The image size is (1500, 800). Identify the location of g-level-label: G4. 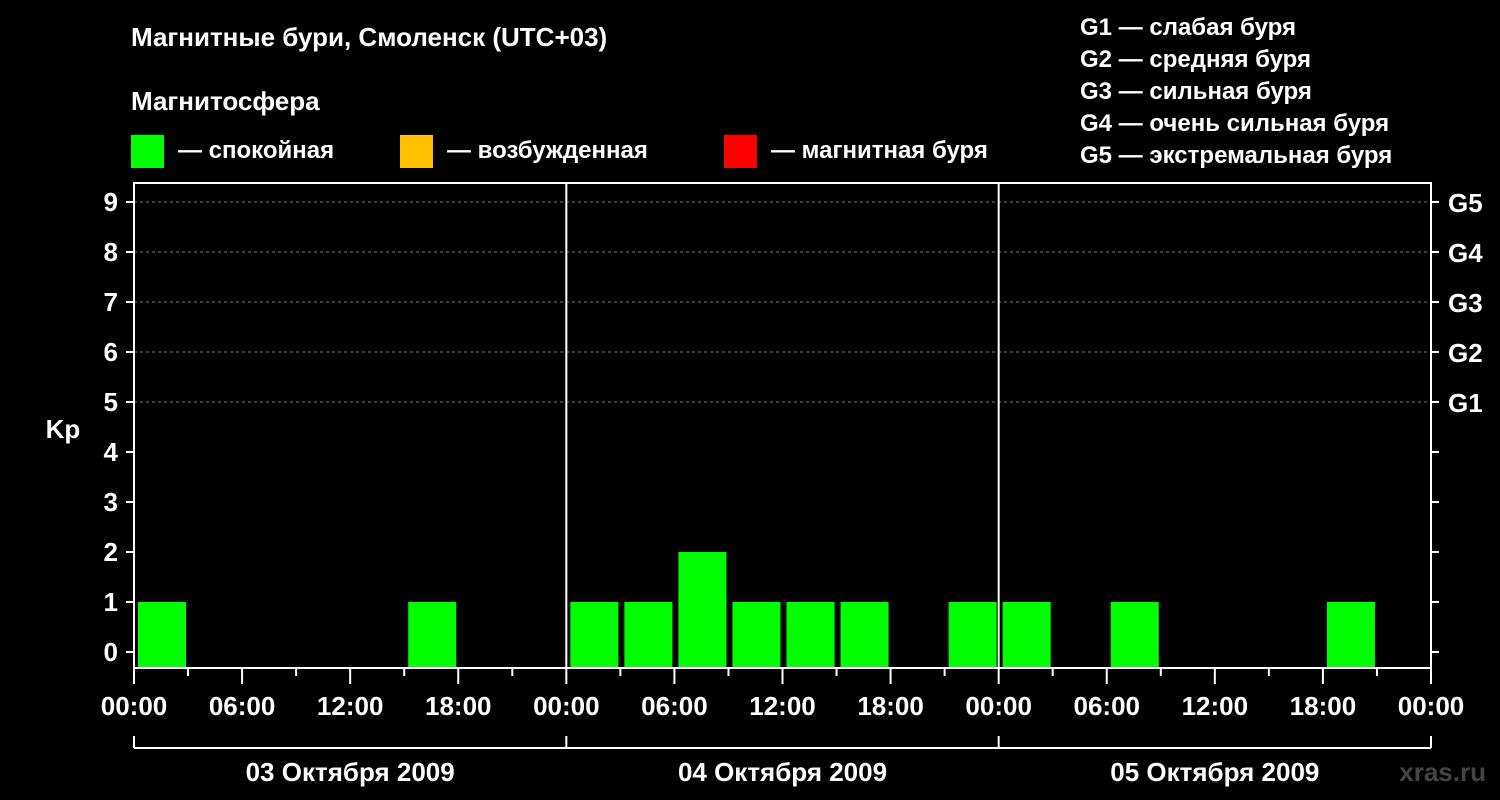
(1465, 253).